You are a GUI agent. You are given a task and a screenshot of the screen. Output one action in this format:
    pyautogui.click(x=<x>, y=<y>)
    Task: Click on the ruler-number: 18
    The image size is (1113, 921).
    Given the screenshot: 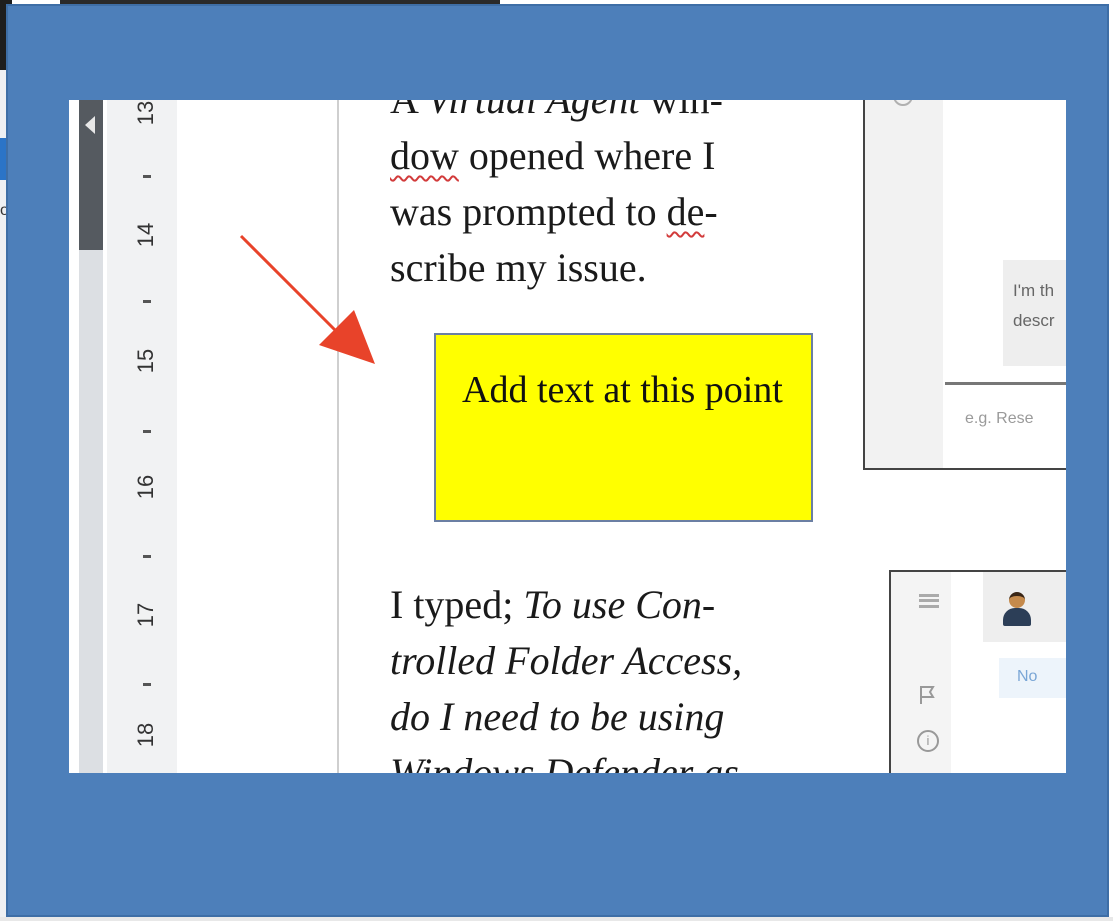 What is the action you would take?
    pyautogui.click(x=145, y=735)
    